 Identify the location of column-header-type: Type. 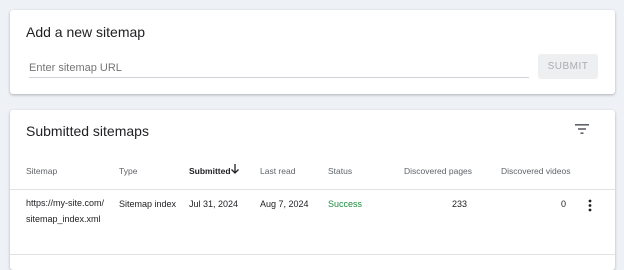
(128, 171).